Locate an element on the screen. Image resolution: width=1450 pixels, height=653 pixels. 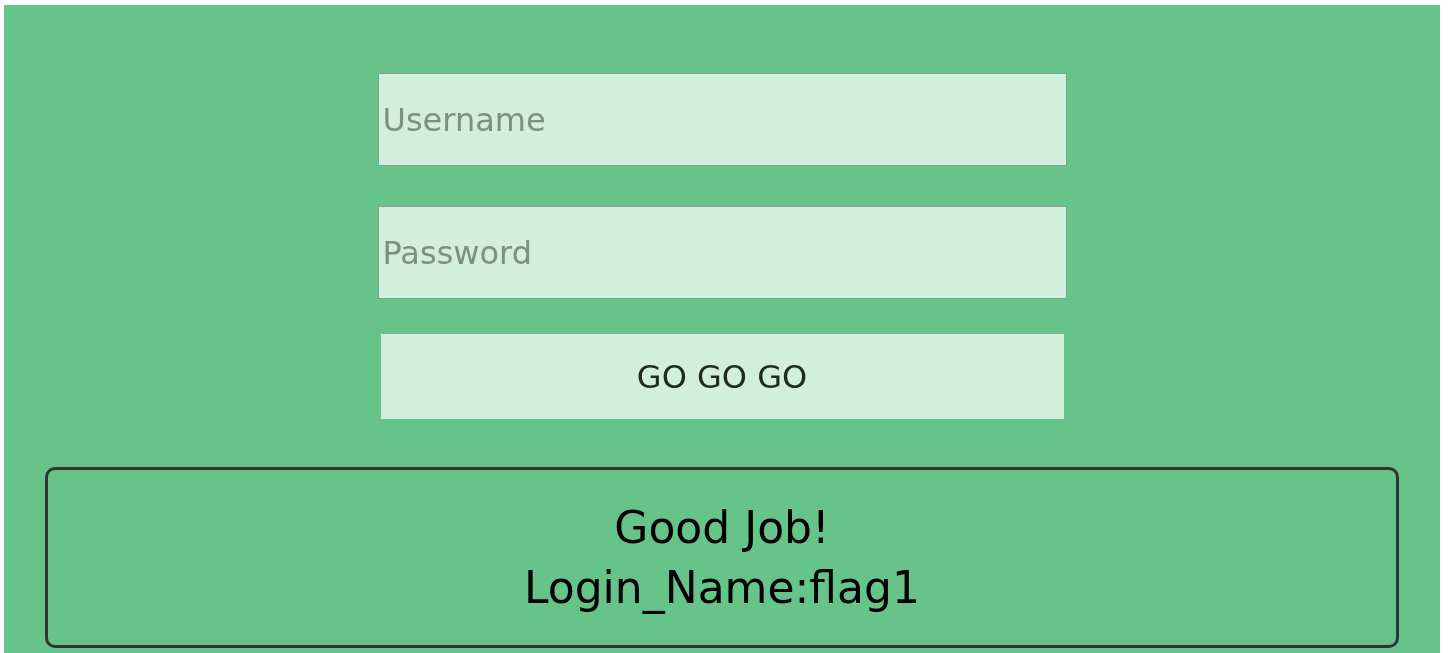
username-field: Username is located at coordinates (722, 119).